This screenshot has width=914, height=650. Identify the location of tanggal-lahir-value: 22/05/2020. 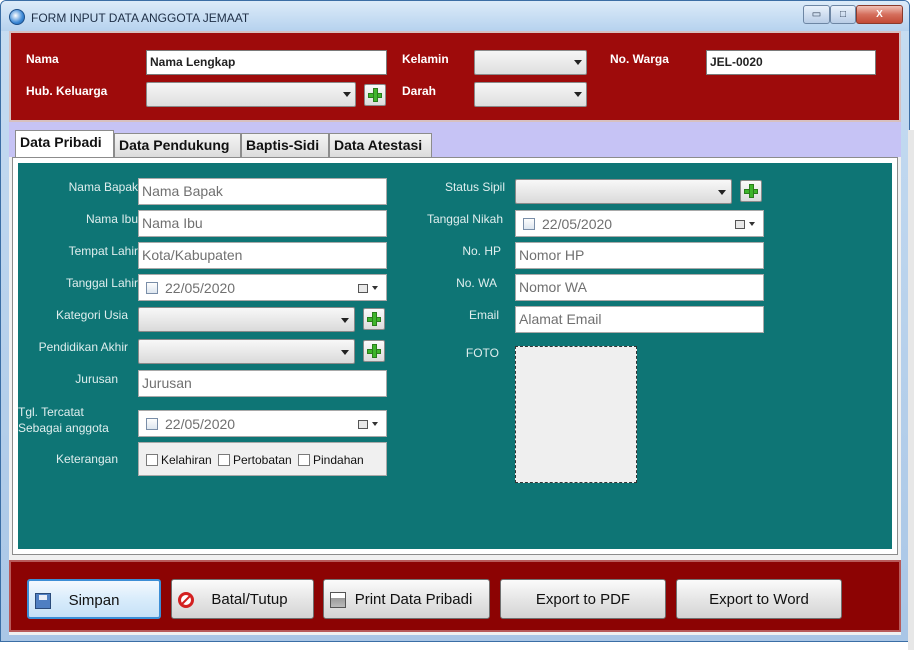
(200, 288).